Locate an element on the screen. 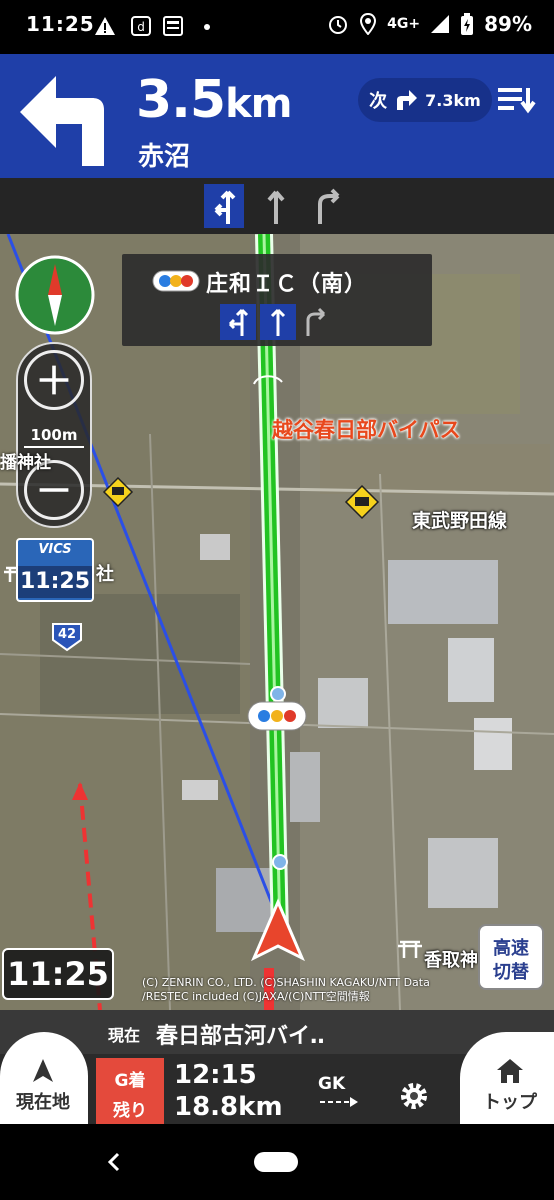 The width and height of the screenshot is (554, 1200). turn-distance: 3.5km is located at coordinates (214, 100).